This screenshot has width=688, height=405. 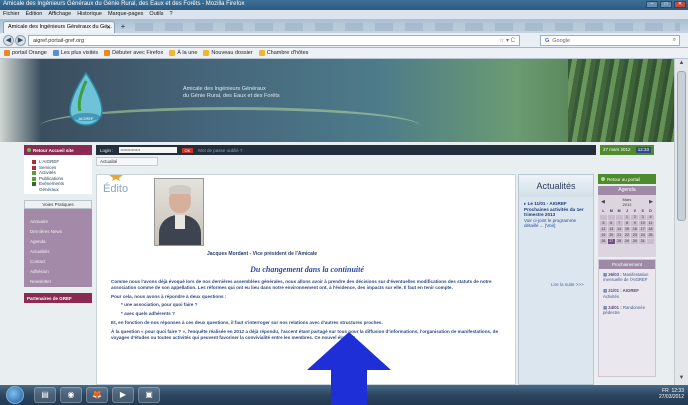 I want to click on calendar-day: 25, so click(x=650, y=235).